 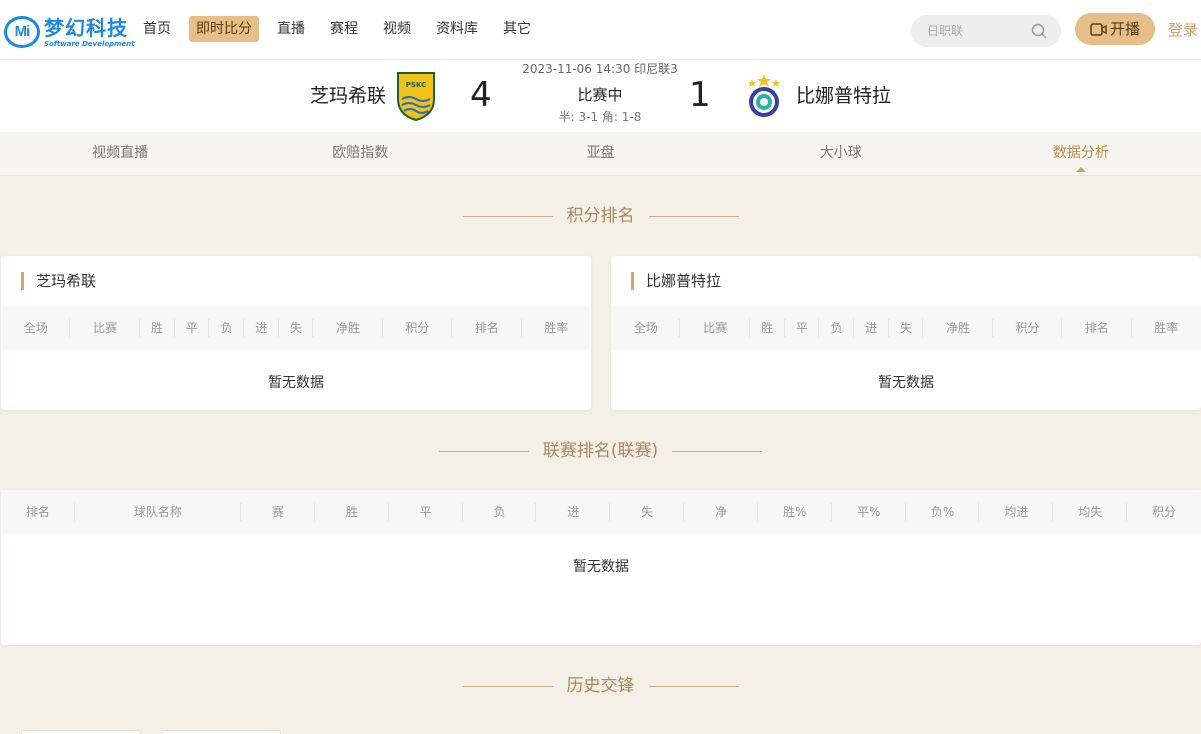 I want to click on away-team-name: 比娜普特拉, so click(x=843, y=94).